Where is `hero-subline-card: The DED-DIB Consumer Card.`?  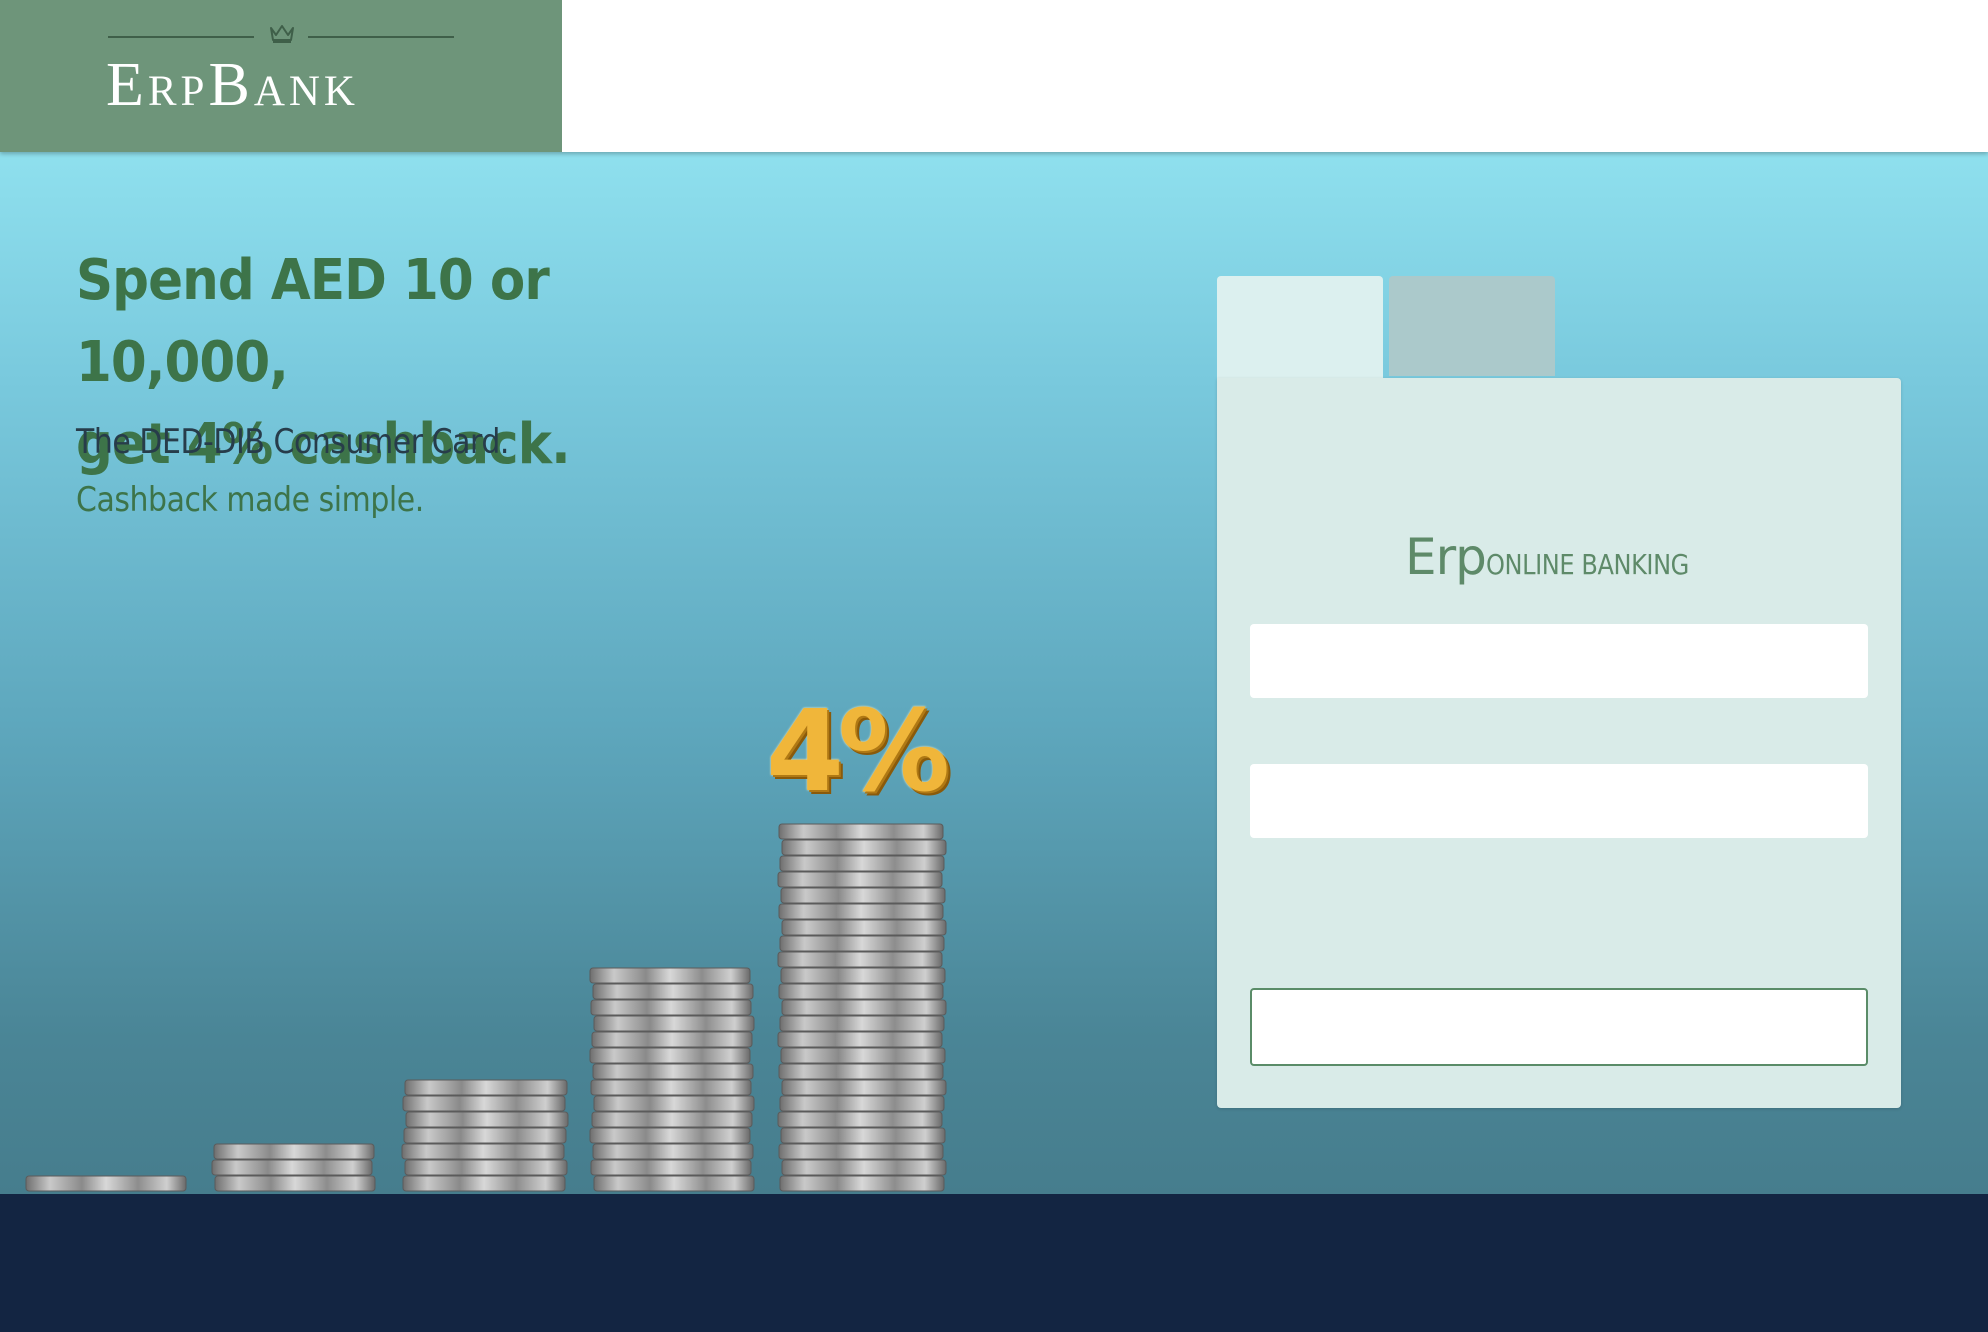 hero-subline-card: The DED-DIB Consumer Card. is located at coordinates (292, 442).